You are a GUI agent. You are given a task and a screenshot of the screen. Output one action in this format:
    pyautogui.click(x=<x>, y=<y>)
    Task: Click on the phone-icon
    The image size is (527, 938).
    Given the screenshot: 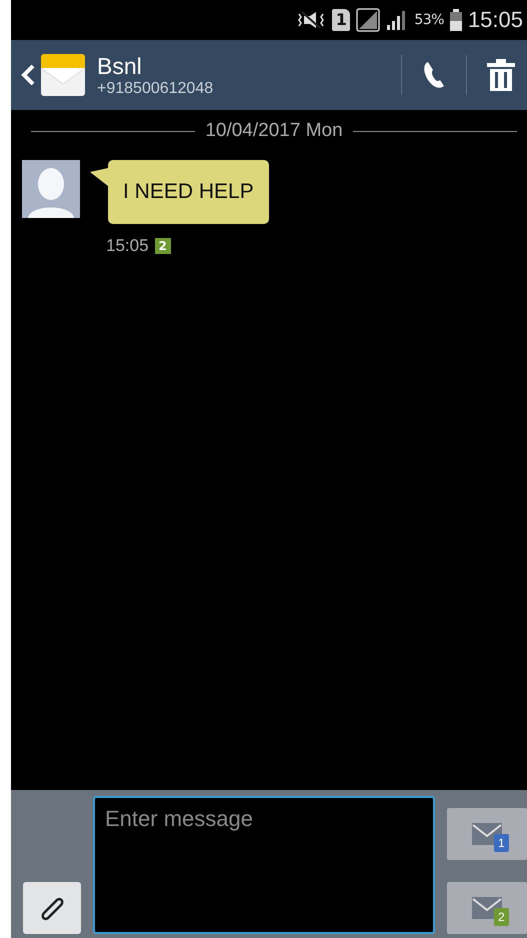 What is the action you would take?
    pyautogui.click(x=434, y=75)
    